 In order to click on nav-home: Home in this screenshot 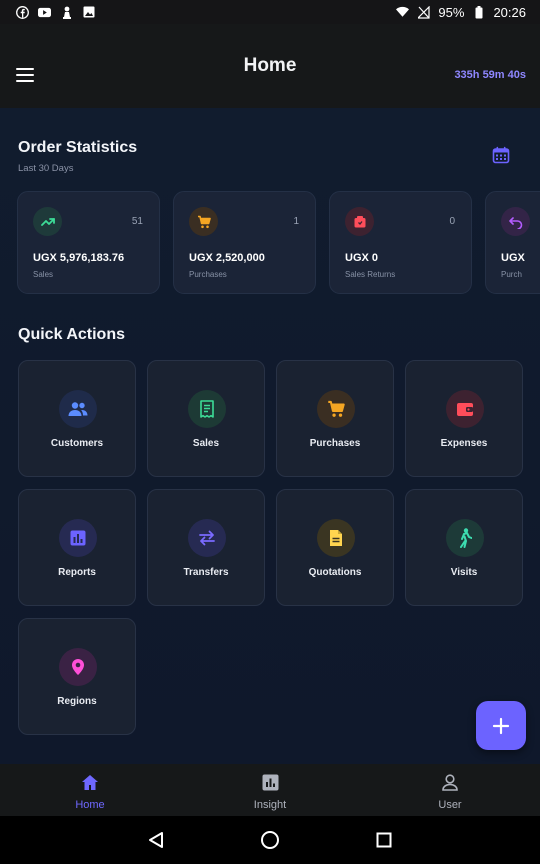, I will do `click(90, 790)`.